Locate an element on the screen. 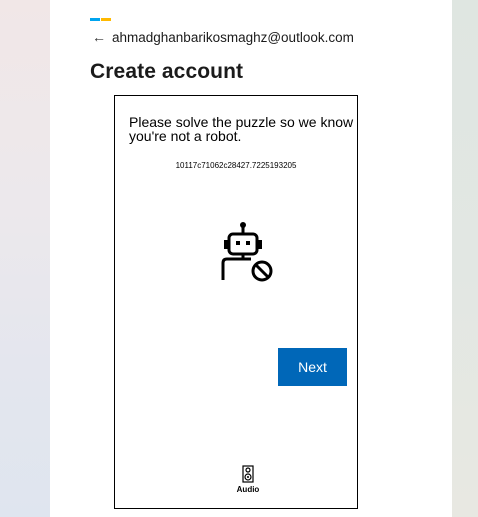  account-email: ahmadghanbarikosmaghz@outlook.com is located at coordinates (233, 37).